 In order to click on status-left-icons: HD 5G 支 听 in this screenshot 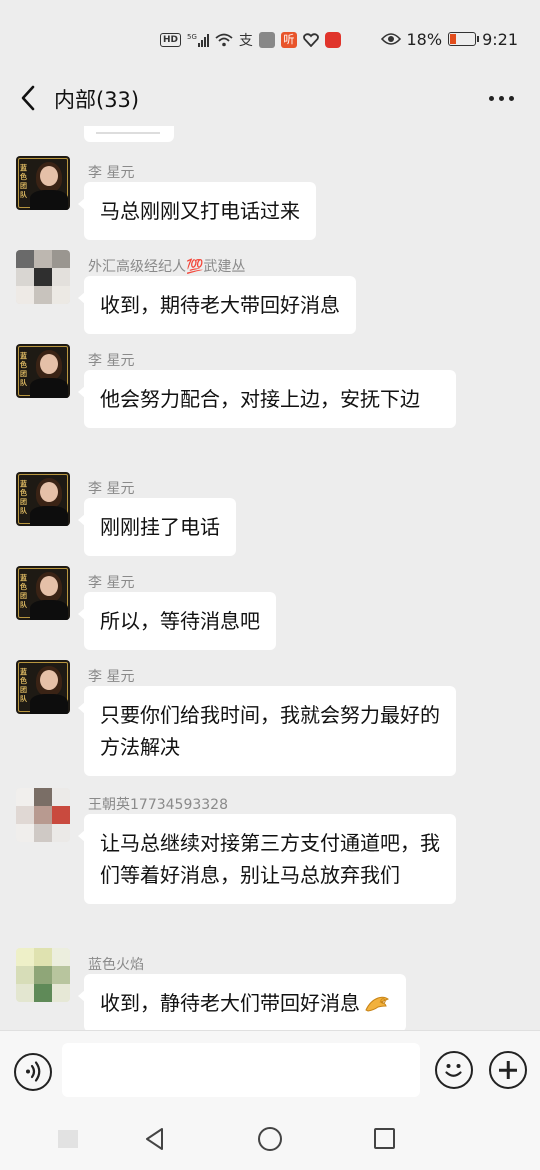, I will do `click(250, 40)`.